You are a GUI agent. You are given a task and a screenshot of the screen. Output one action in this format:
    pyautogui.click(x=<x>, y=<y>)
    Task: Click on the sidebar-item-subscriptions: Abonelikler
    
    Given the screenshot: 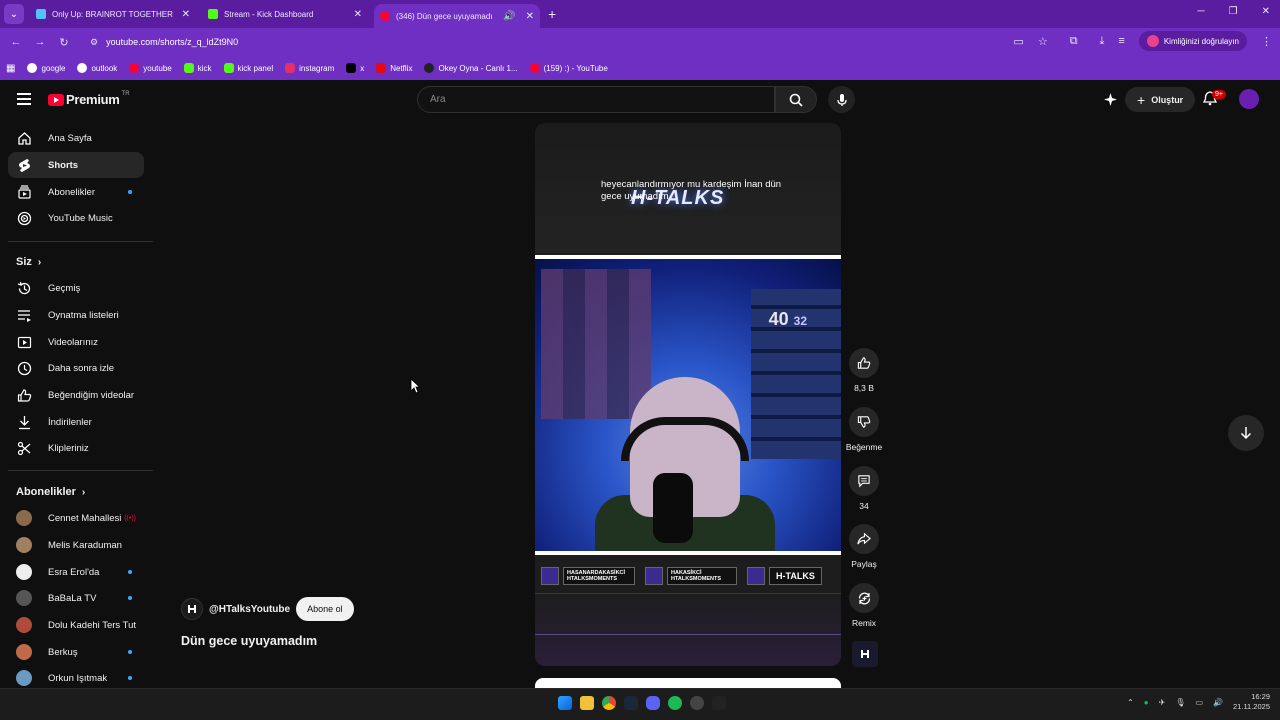 What is the action you would take?
    pyautogui.click(x=76, y=192)
    